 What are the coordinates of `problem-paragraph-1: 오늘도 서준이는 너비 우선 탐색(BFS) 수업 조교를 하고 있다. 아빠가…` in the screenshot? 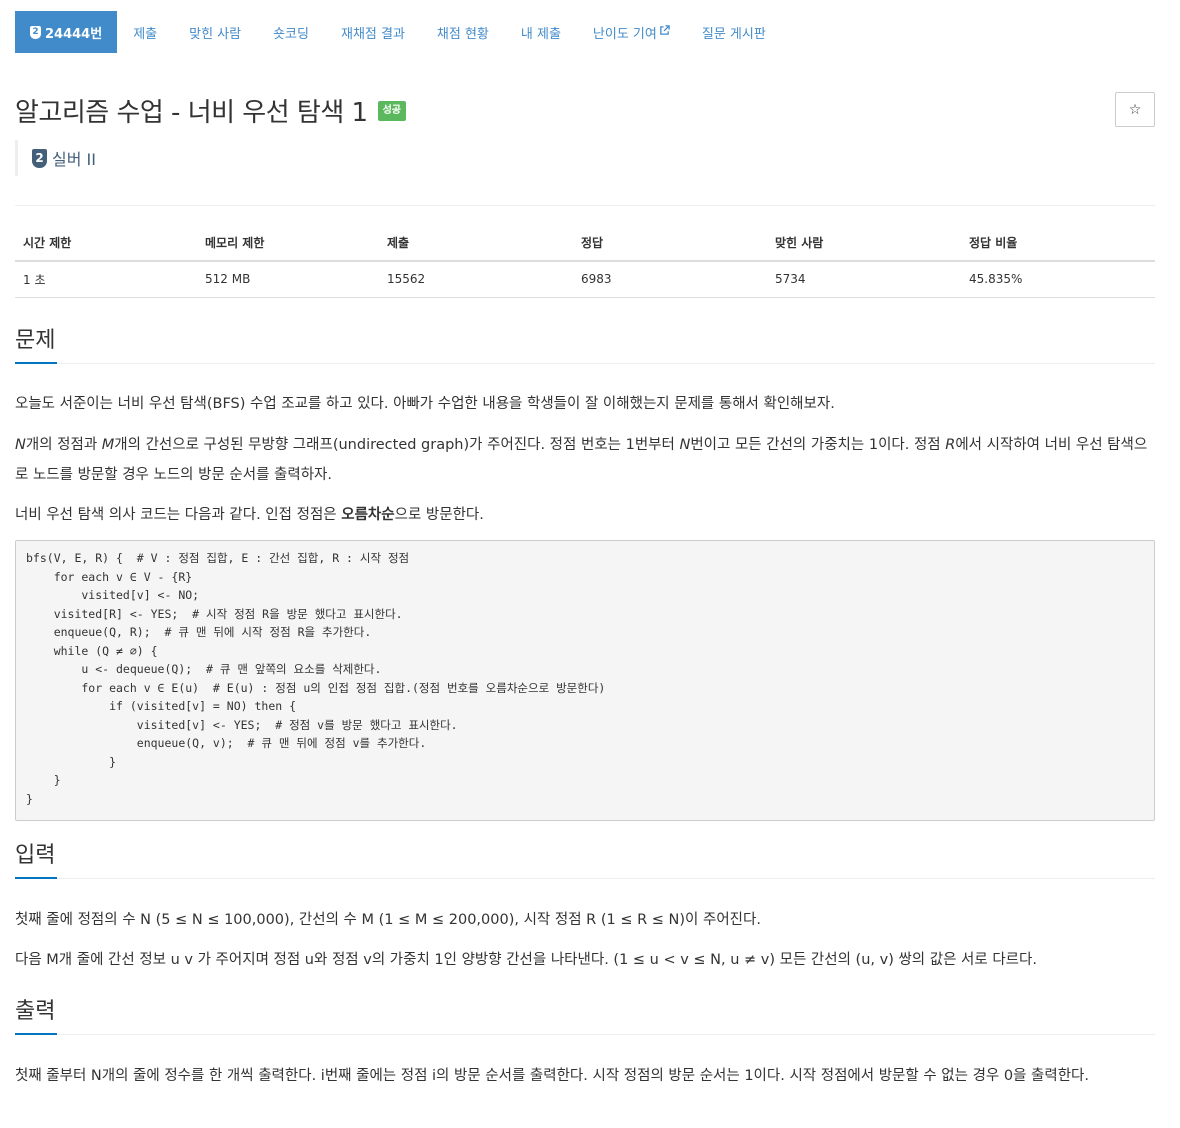 It's located at (425, 404).